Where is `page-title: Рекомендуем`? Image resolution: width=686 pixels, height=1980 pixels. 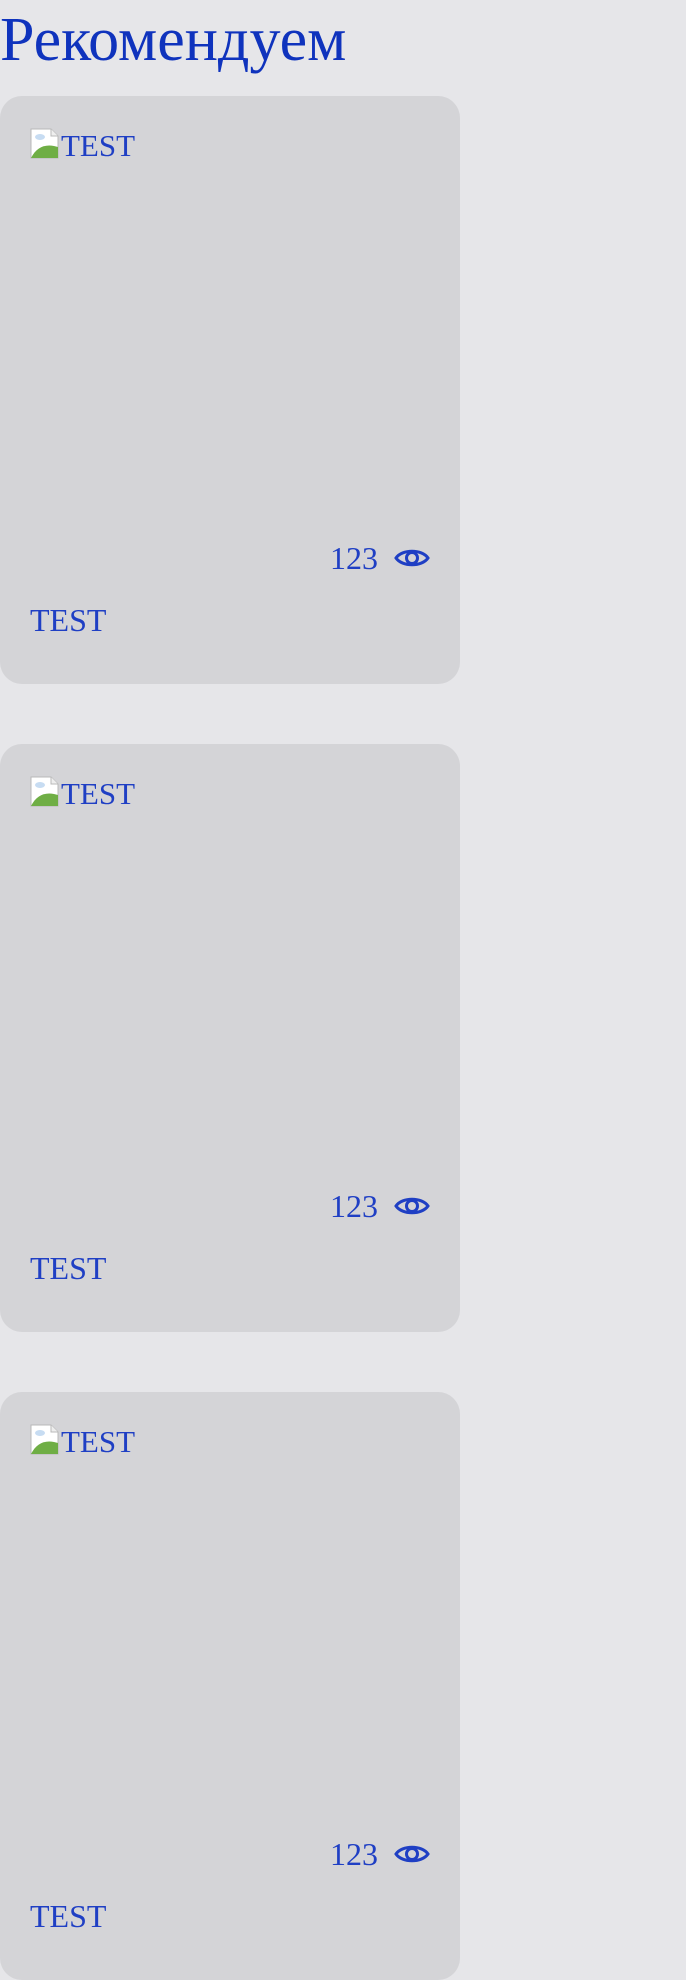
page-title: Рекомендуем is located at coordinates (173, 40).